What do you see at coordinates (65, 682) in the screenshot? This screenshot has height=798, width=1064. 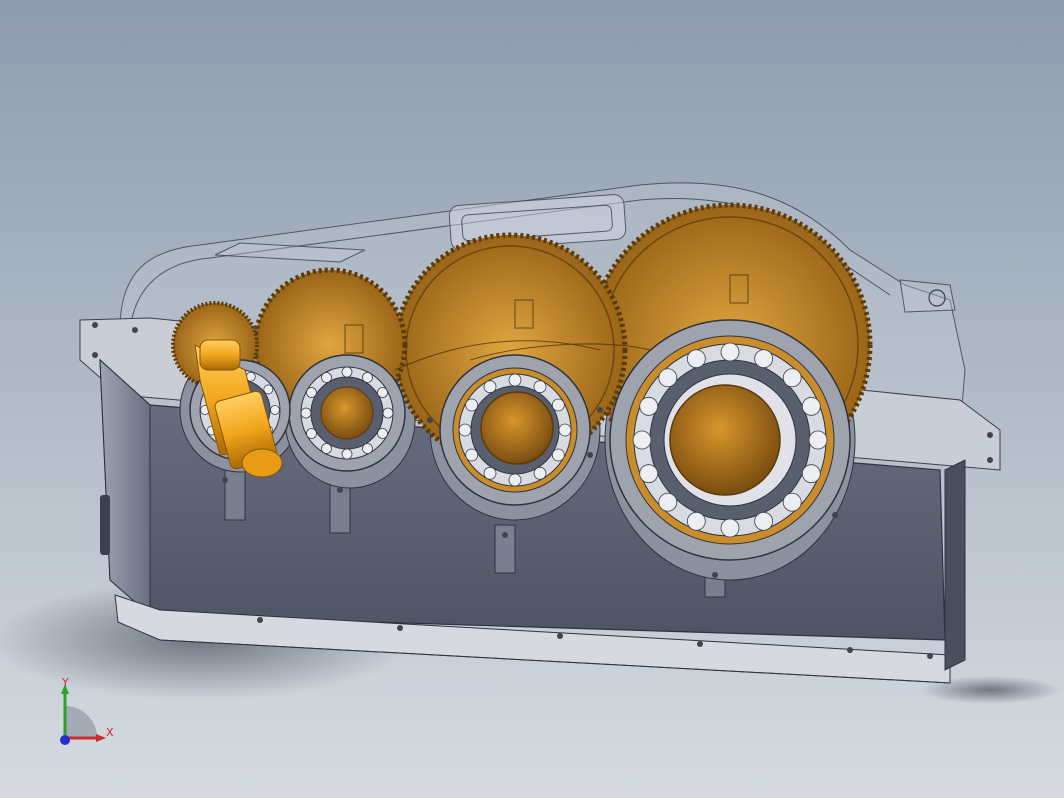 I see `y-axis-label: Y` at bounding box center [65, 682].